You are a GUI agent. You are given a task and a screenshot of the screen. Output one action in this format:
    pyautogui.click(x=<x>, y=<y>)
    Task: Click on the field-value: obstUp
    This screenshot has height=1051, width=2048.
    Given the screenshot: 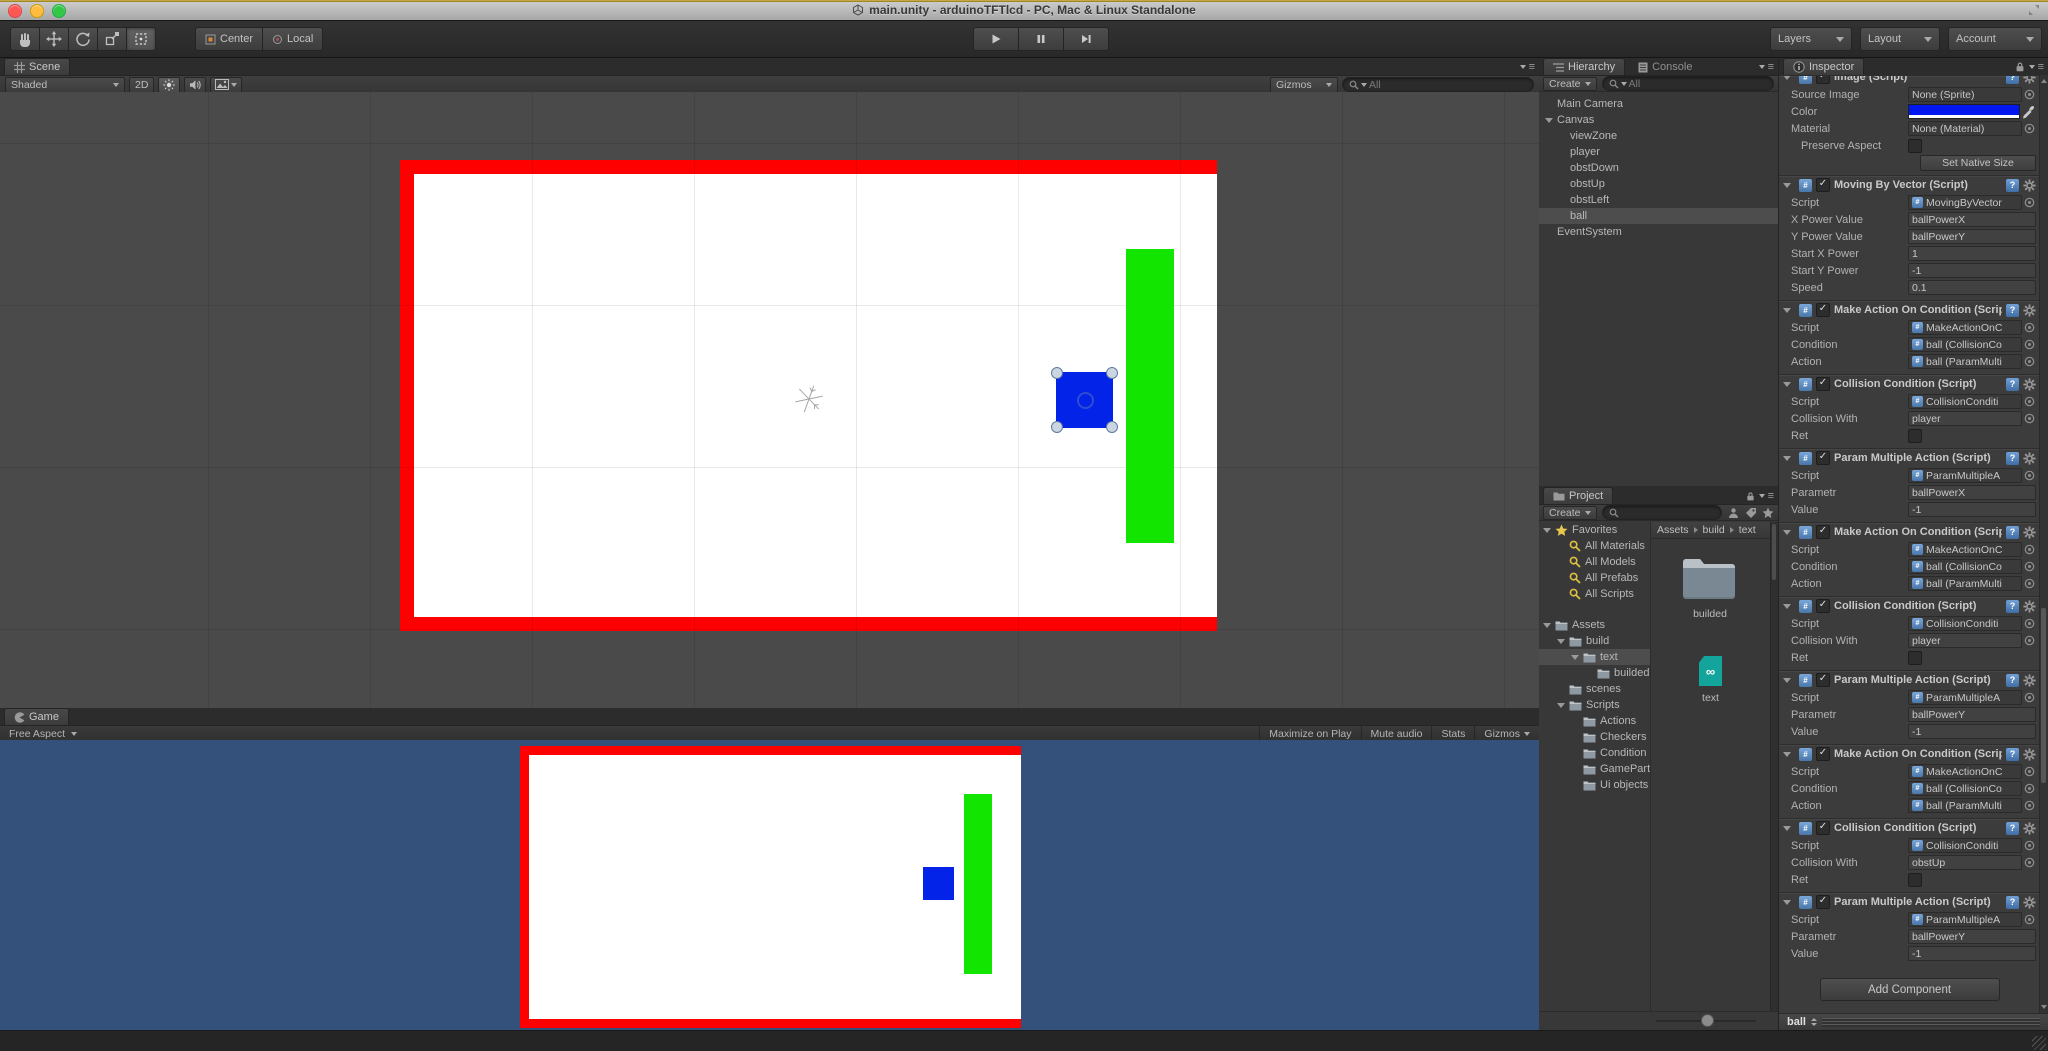 What is the action you would take?
    pyautogui.click(x=1965, y=862)
    